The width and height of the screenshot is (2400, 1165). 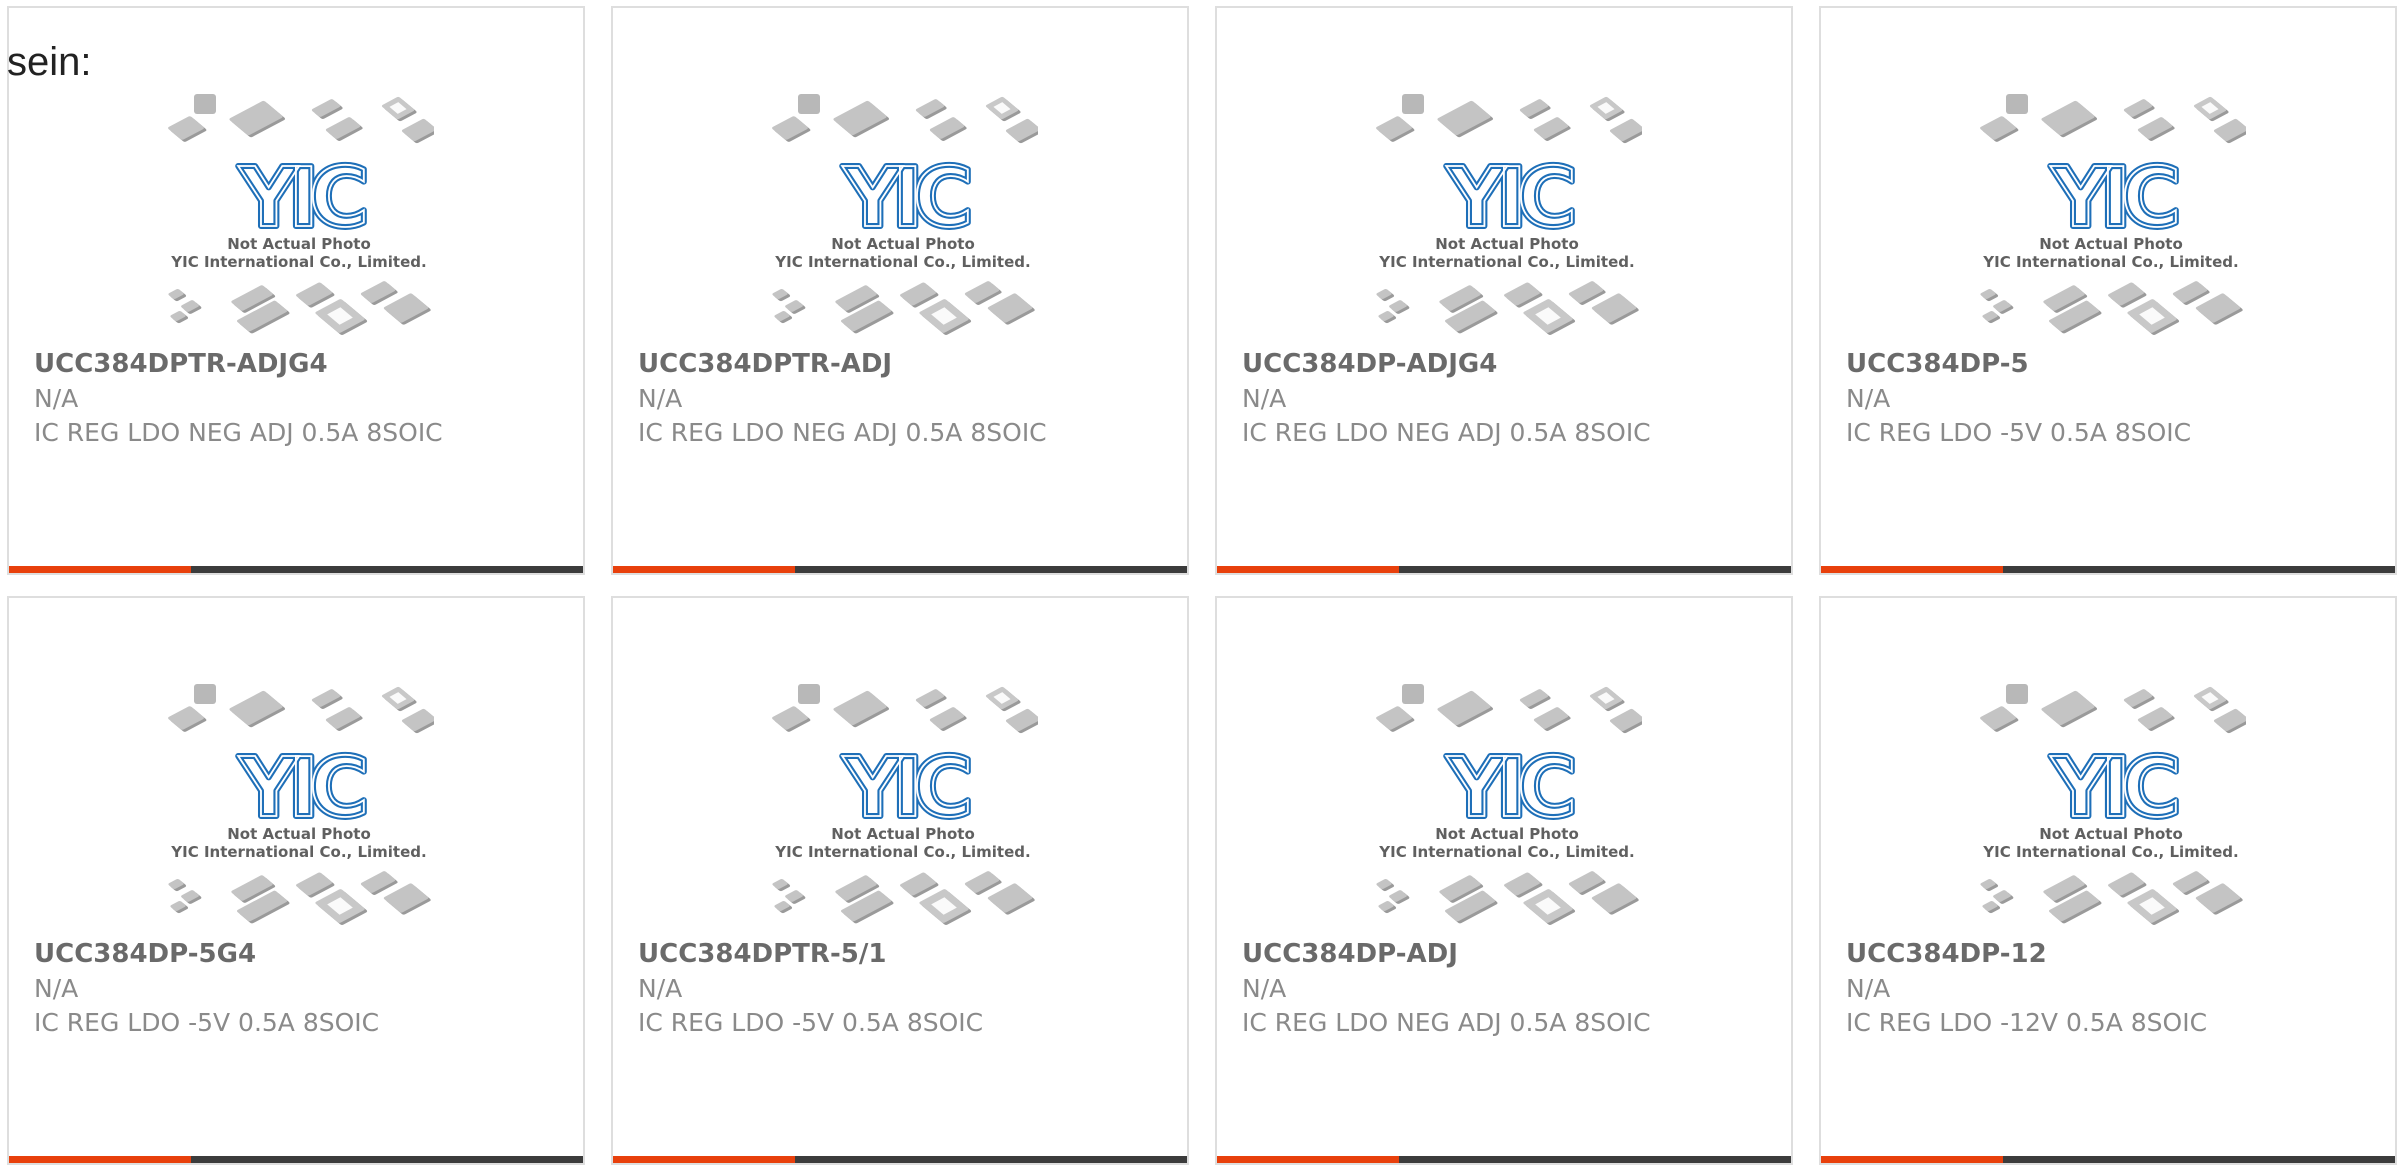 I want to click on yic-logo-inner-line: YIC, so click(x=301, y=788).